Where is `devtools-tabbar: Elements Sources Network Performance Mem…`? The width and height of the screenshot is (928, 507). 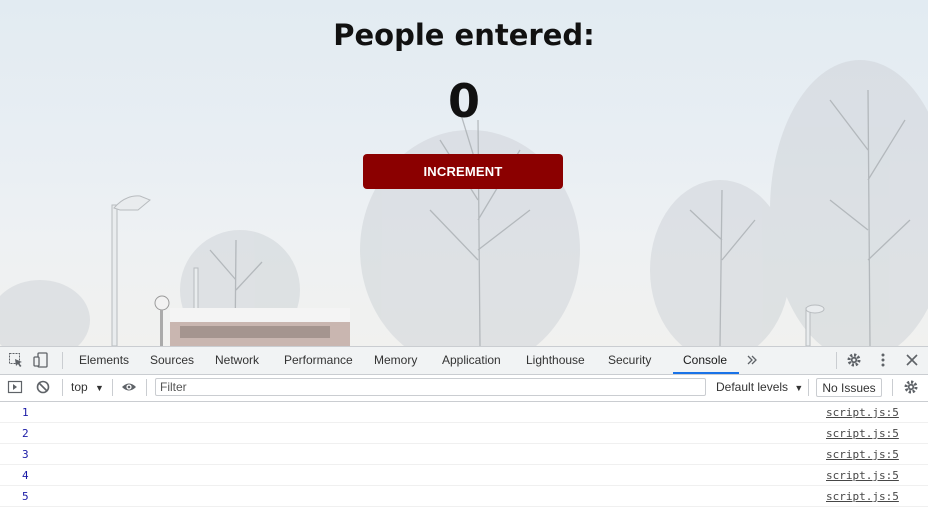
devtools-tabbar: Elements Sources Network Performance Mem… is located at coordinates (464, 361).